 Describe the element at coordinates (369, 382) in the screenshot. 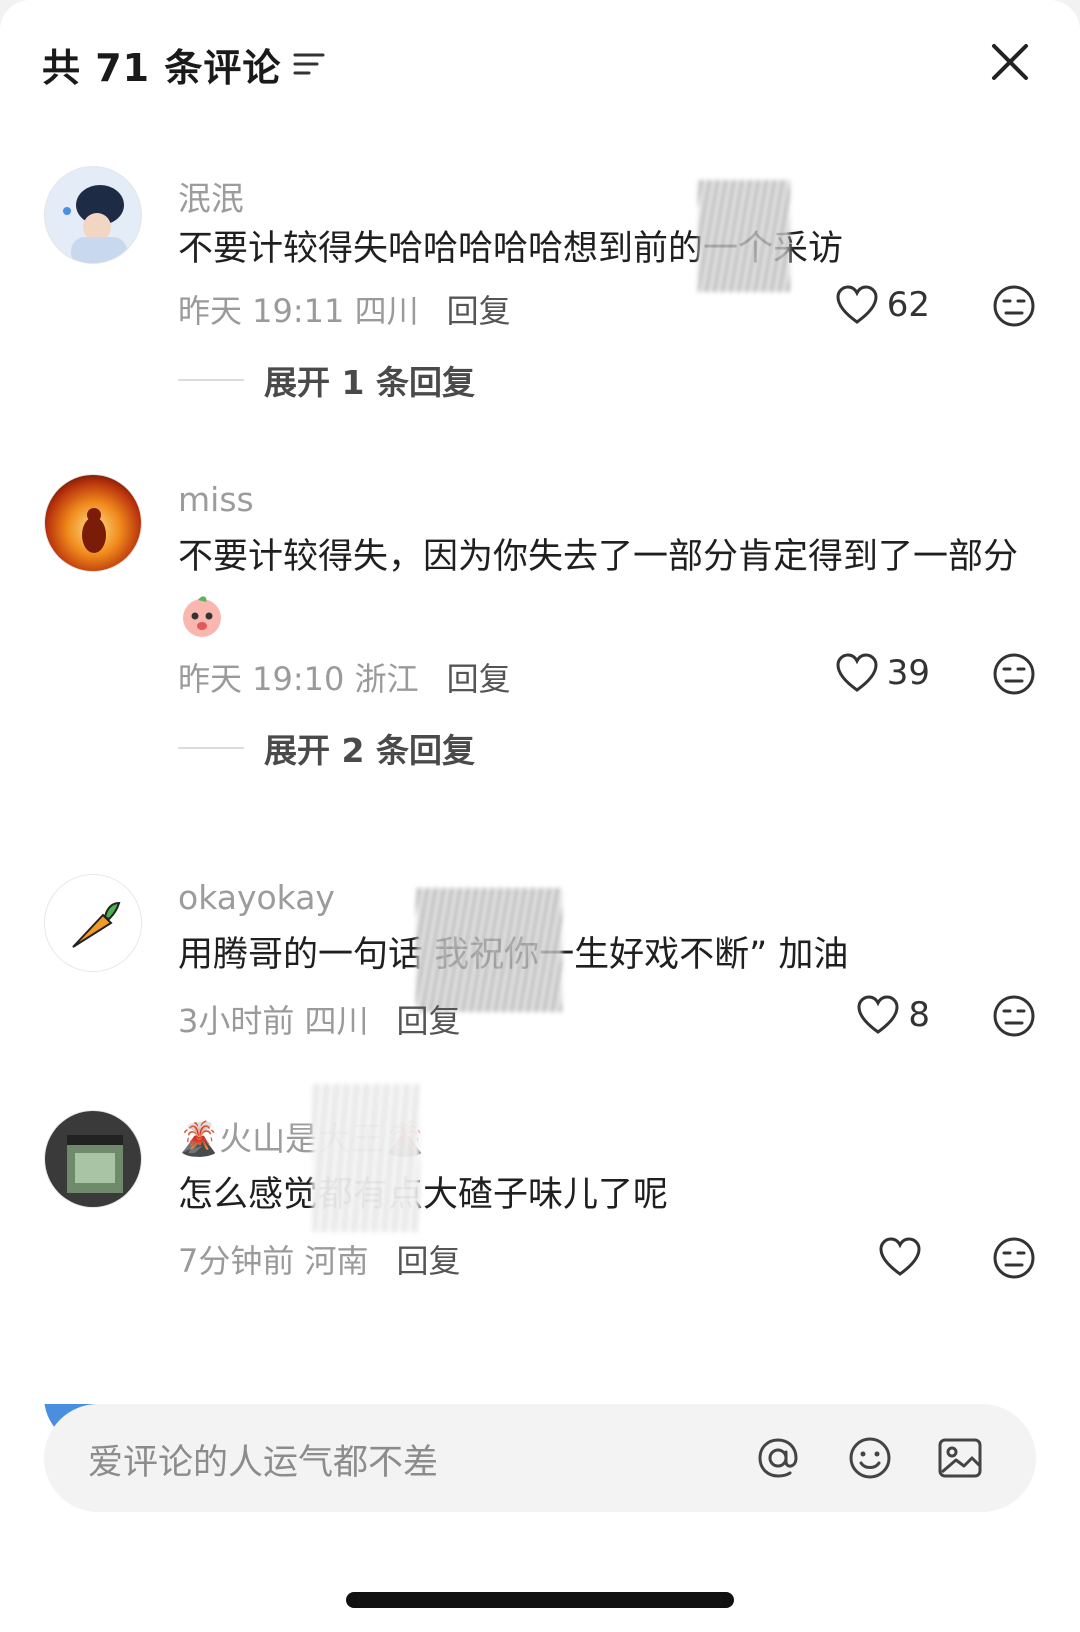

I see `expand-replies-label: 展开 1 条回复` at that location.